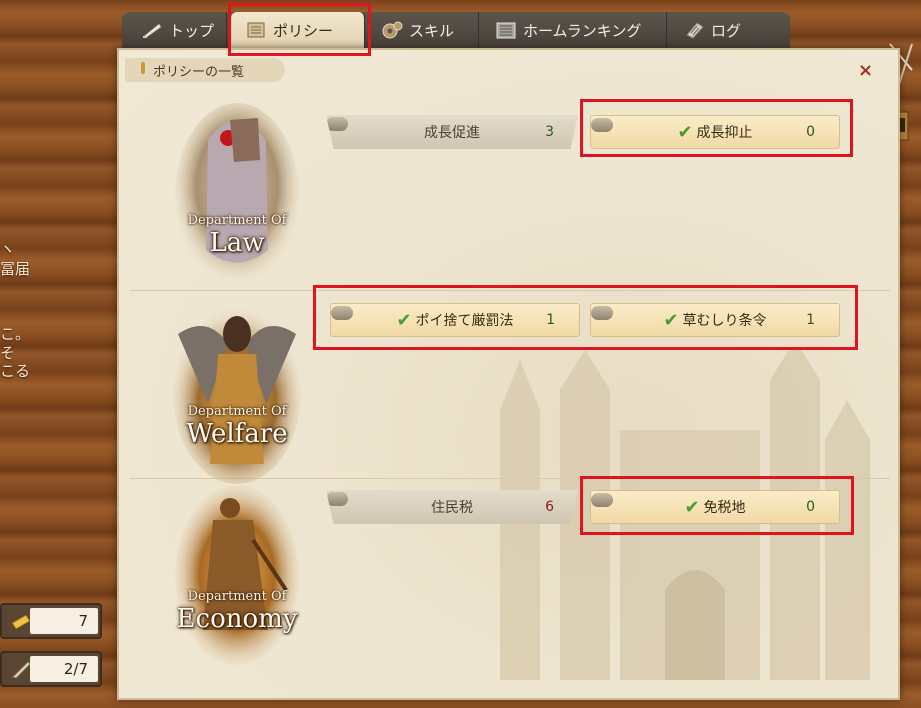  I want to click on tab-policy: ポリシー, so click(298, 30).